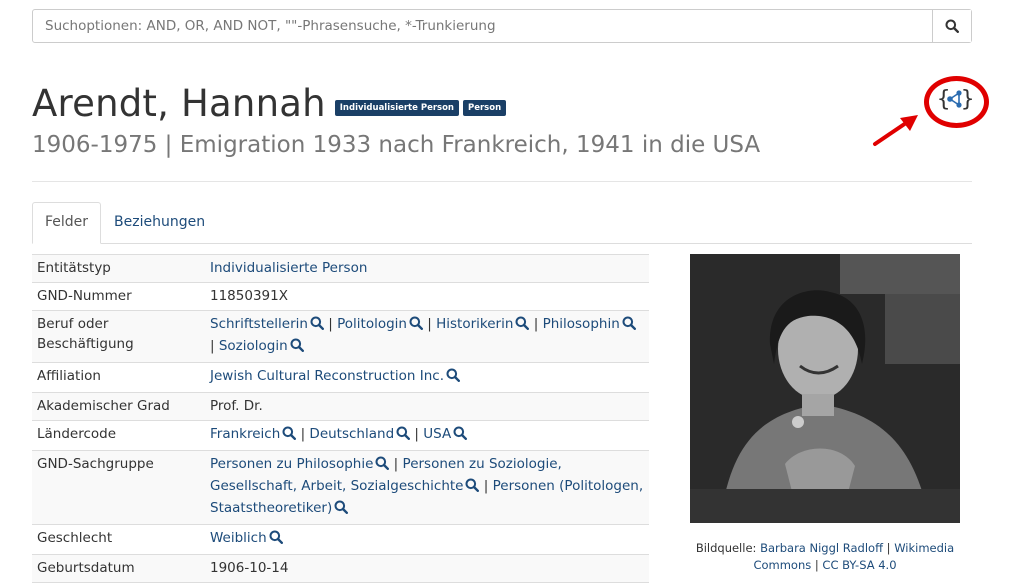 This screenshot has width=1010, height=584. I want to click on field-value-link: USA, so click(437, 434).